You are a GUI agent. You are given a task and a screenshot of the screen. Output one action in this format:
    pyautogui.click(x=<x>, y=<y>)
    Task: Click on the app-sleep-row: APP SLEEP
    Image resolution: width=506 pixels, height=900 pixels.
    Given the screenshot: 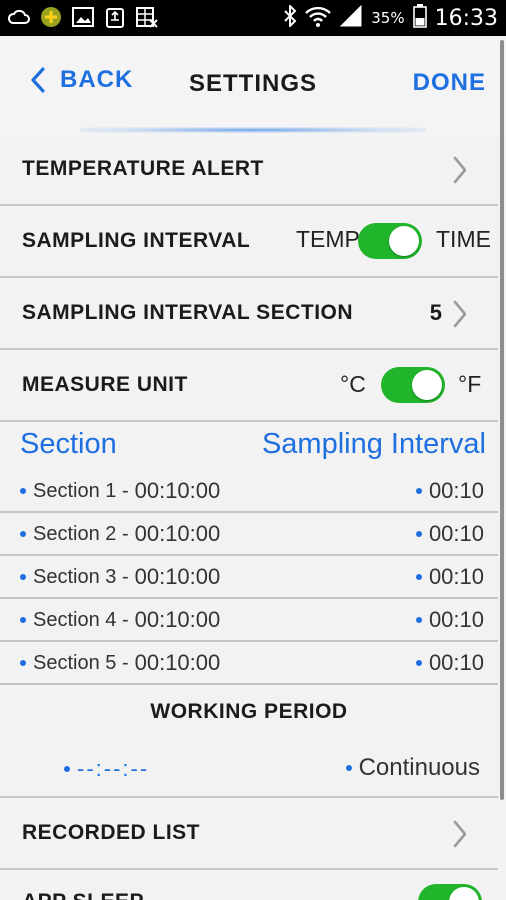 What is the action you would take?
    pyautogui.click(x=249, y=885)
    